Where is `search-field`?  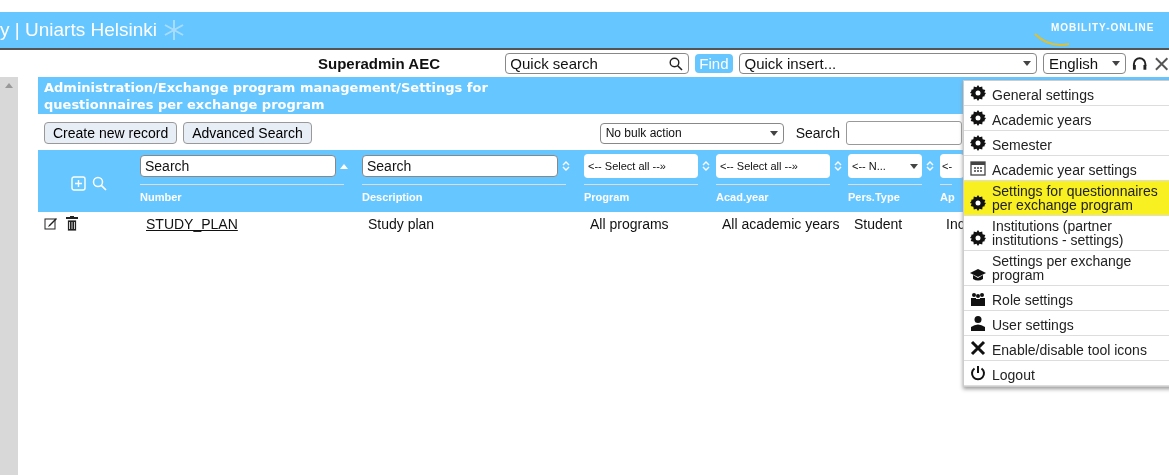
search-field is located at coordinates (904, 133).